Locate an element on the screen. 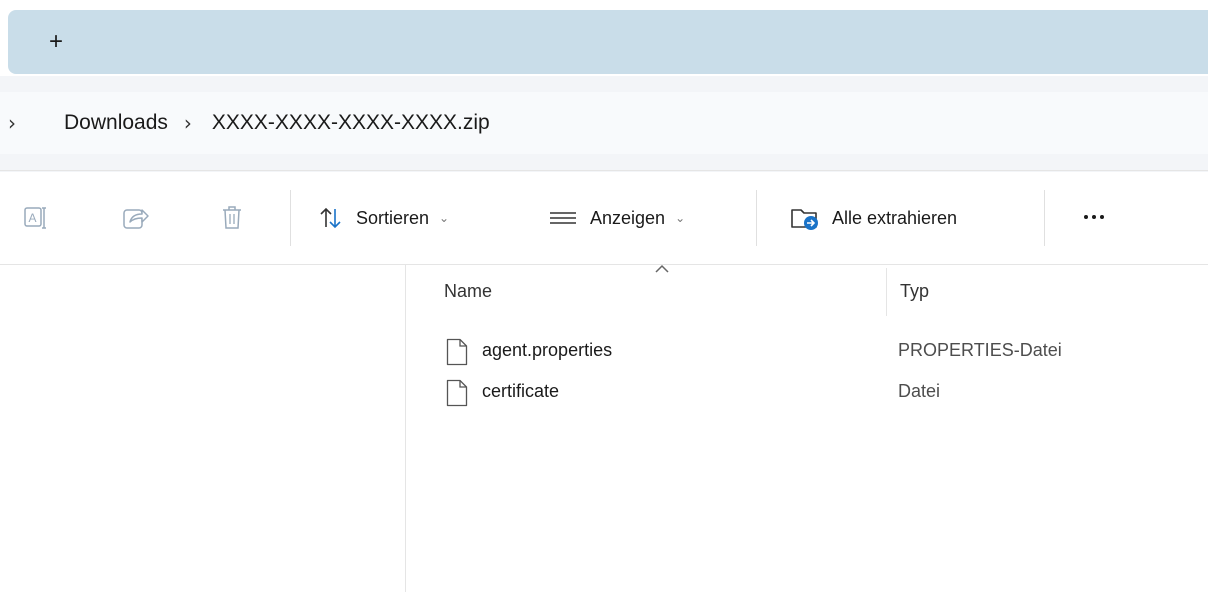  sort-button: Sortieren ⌄ is located at coordinates (383, 218).